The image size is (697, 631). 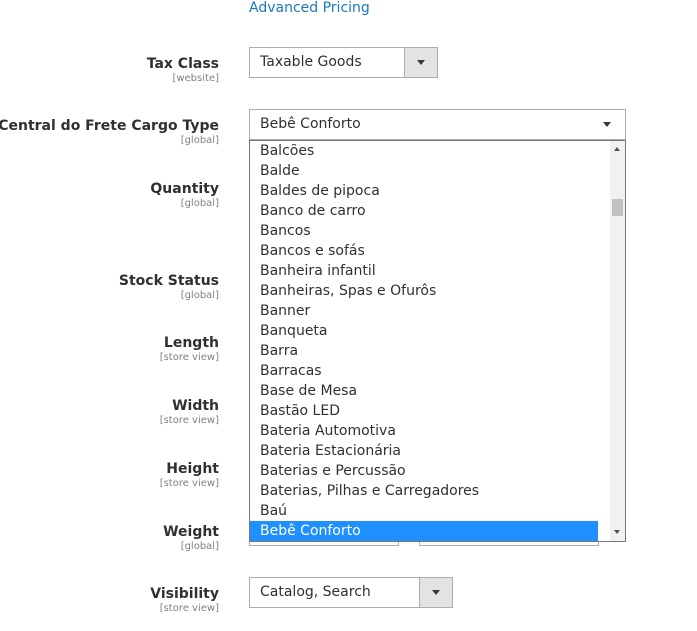 I want to click on scrollbar-thumb, so click(x=617, y=207).